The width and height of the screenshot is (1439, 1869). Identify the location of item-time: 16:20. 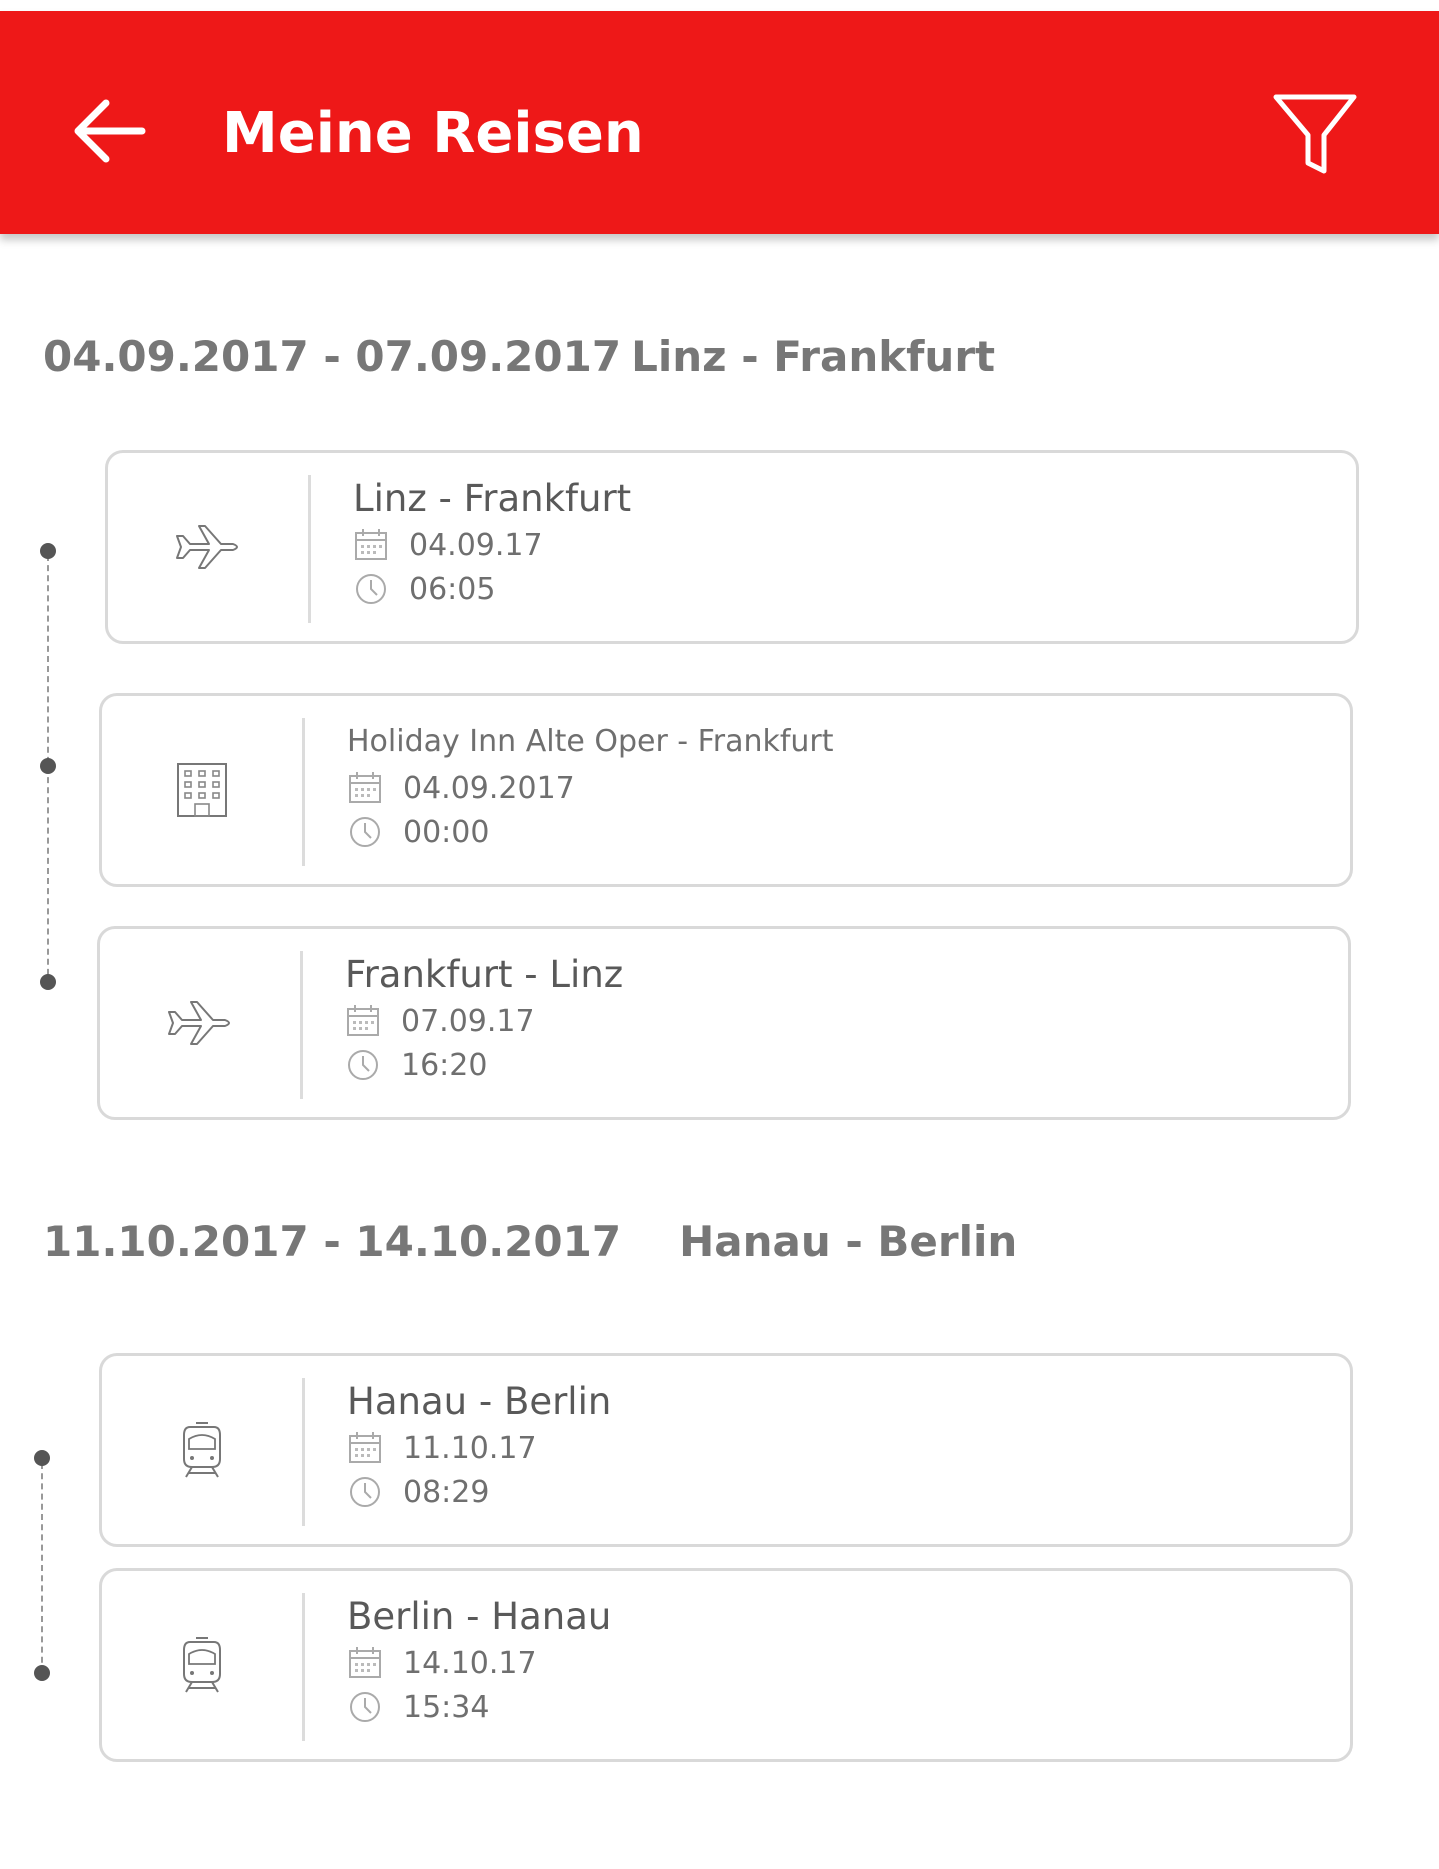
(444, 1065).